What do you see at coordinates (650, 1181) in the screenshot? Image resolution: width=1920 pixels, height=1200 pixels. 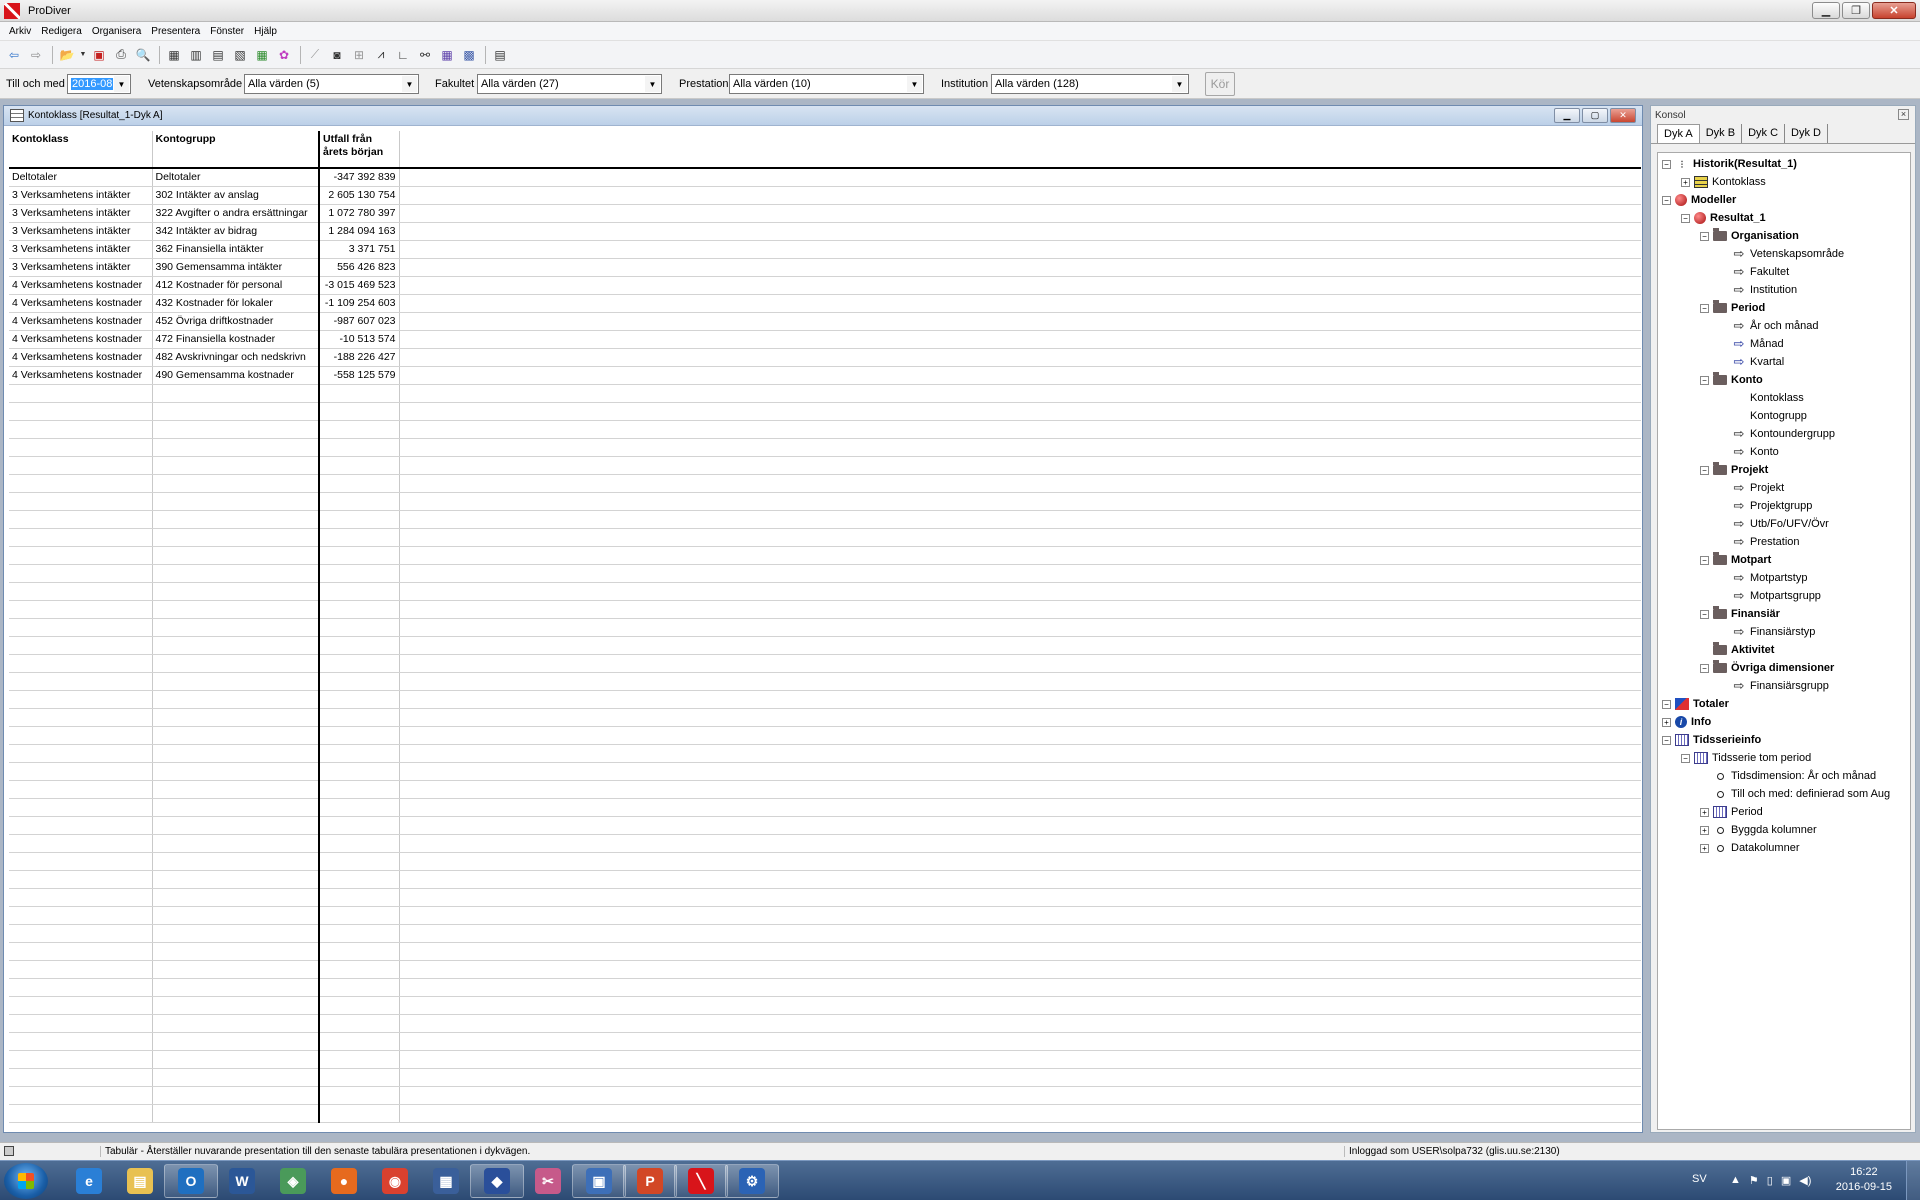 I see `taskbar-app: P` at bounding box center [650, 1181].